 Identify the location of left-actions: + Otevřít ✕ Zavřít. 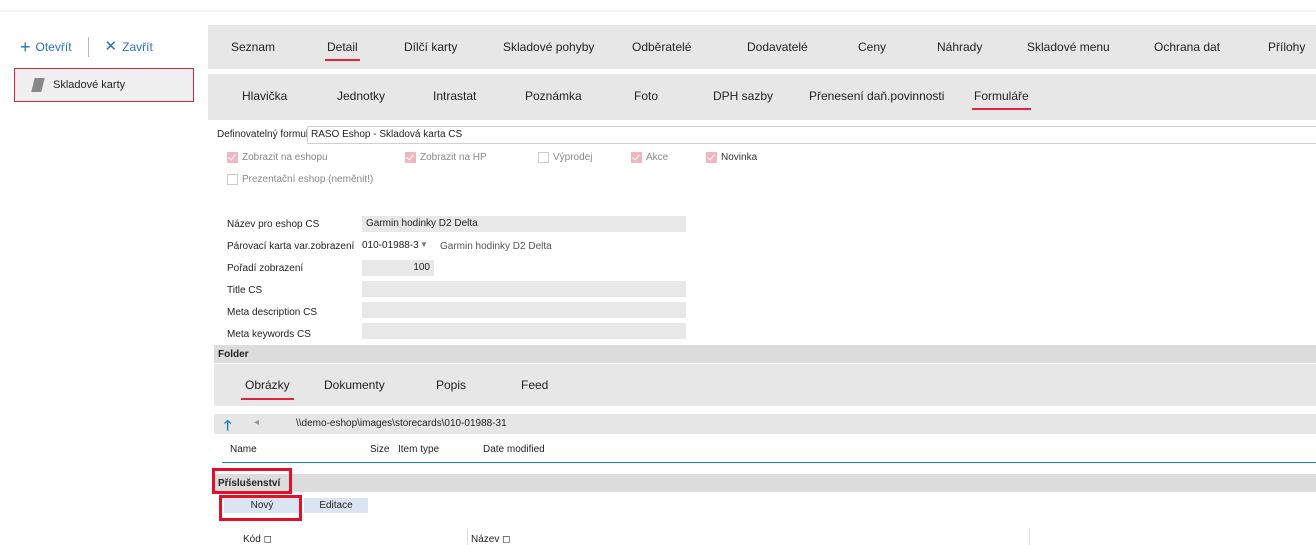
(86, 47).